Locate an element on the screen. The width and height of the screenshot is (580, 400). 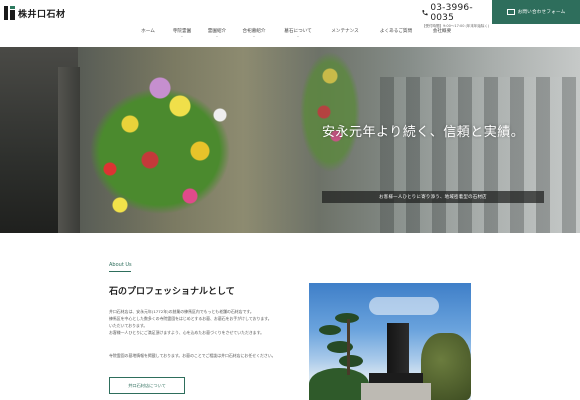
about-label: About Us is located at coordinates (120, 265).